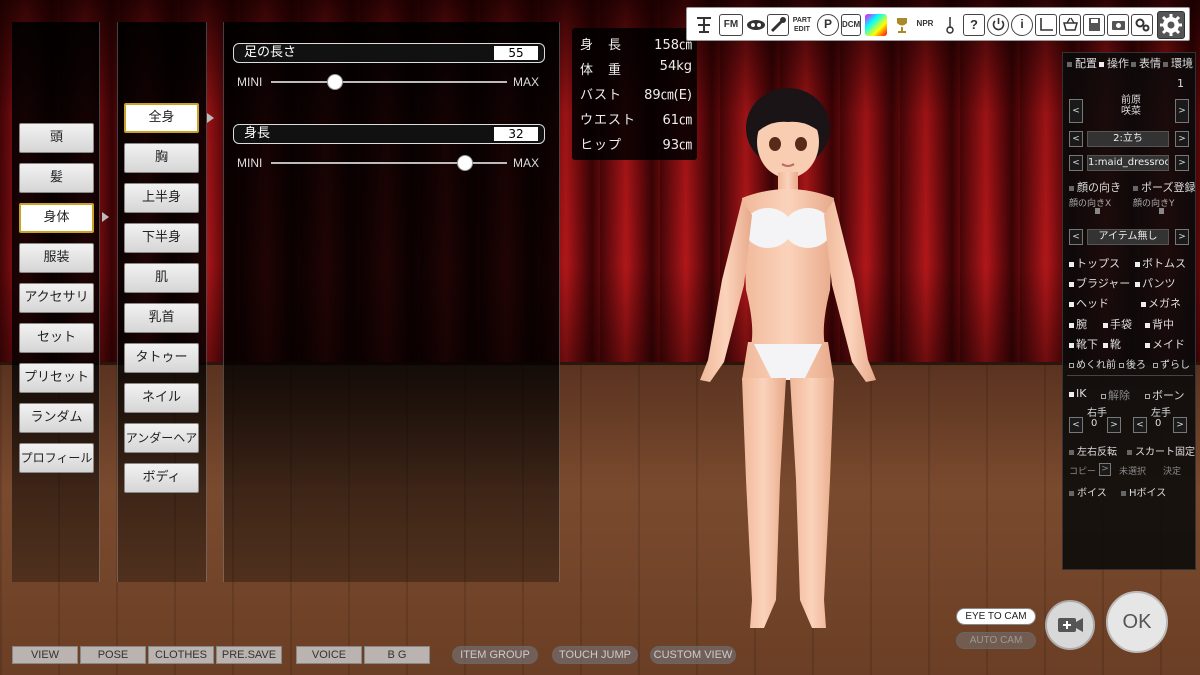 The width and height of the screenshot is (1200, 675). I want to click on toggle-gloves: 手袋, so click(1117, 324).